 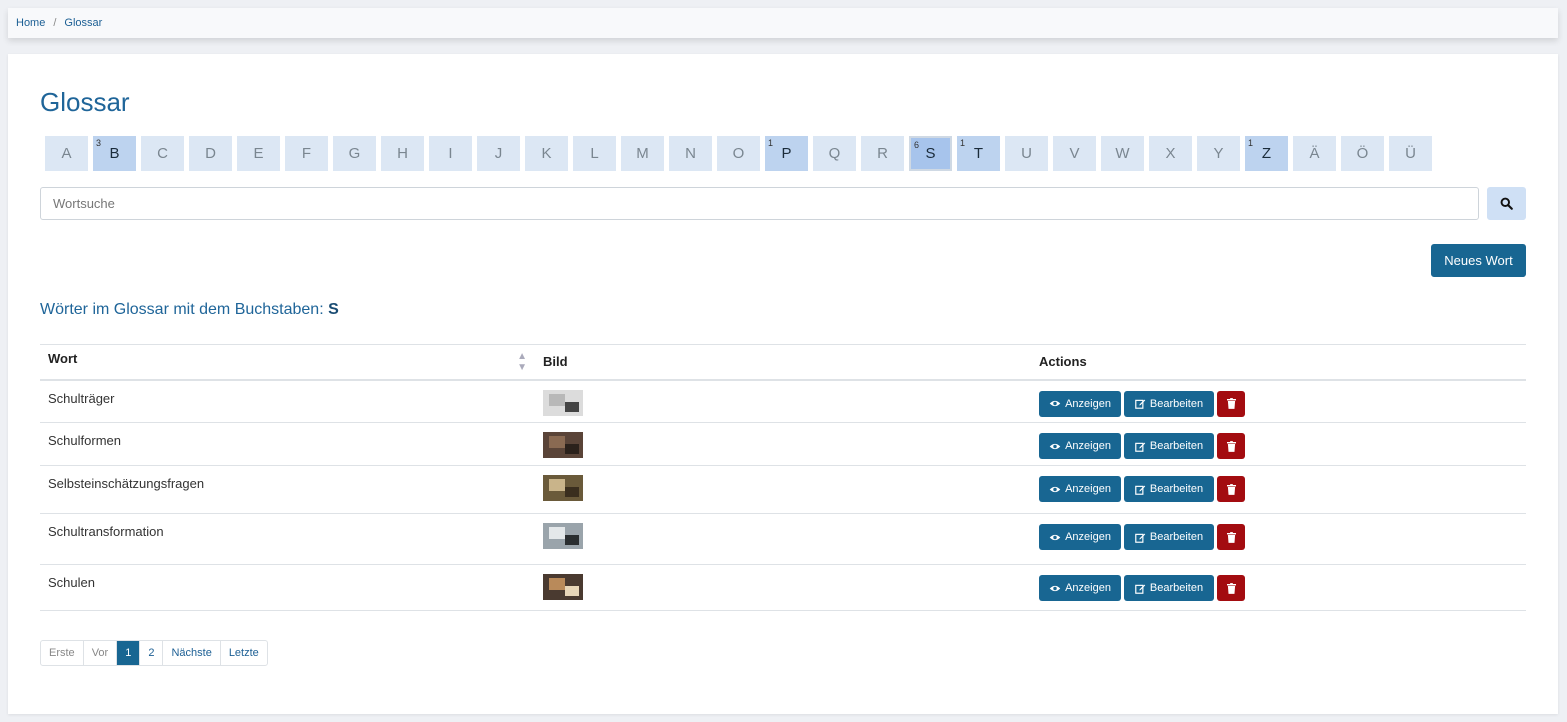 What do you see at coordinates (555, 362) in the screenshot?
I see `column-header-image: Bild` at bounding box center [555, 362].